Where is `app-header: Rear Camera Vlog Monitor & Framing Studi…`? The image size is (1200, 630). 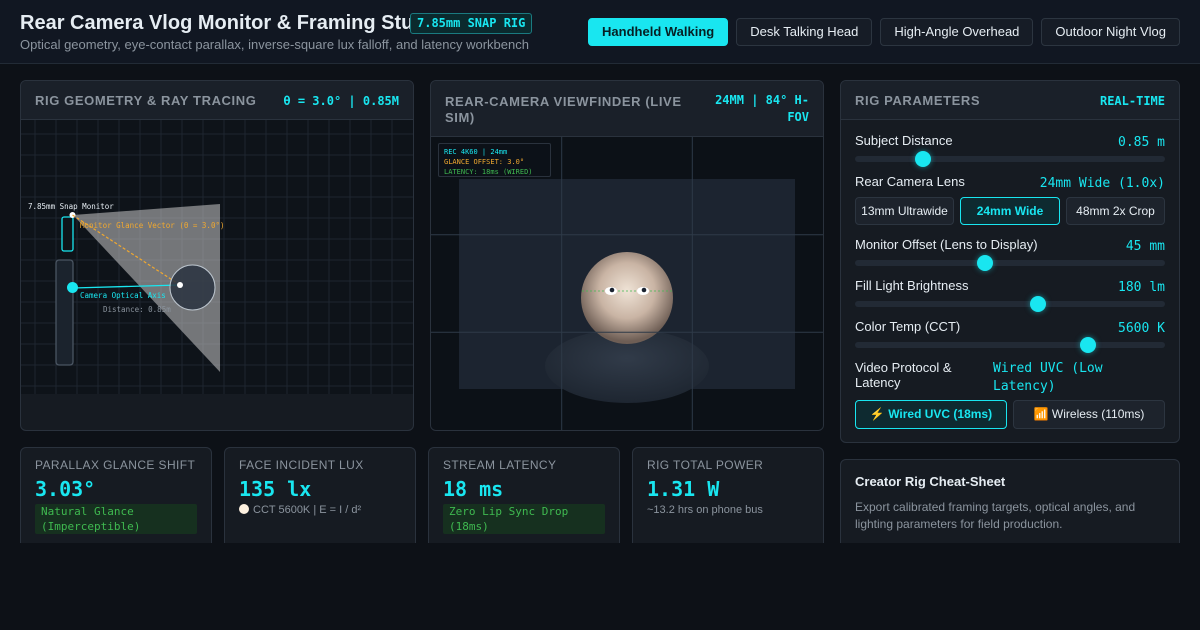 app-header: Rear Camera Vlog Monitor & Framing Studi… is located at coordinates (600, 32).